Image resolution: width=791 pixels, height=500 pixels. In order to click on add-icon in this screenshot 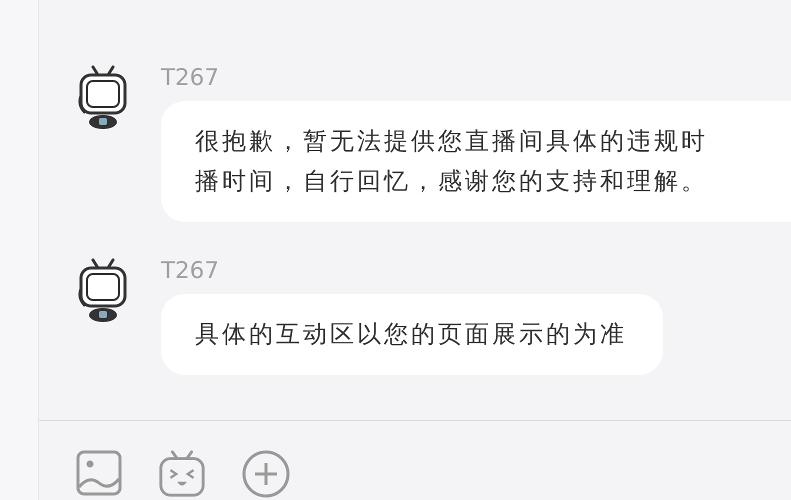, I will do `click(266, 474)`.